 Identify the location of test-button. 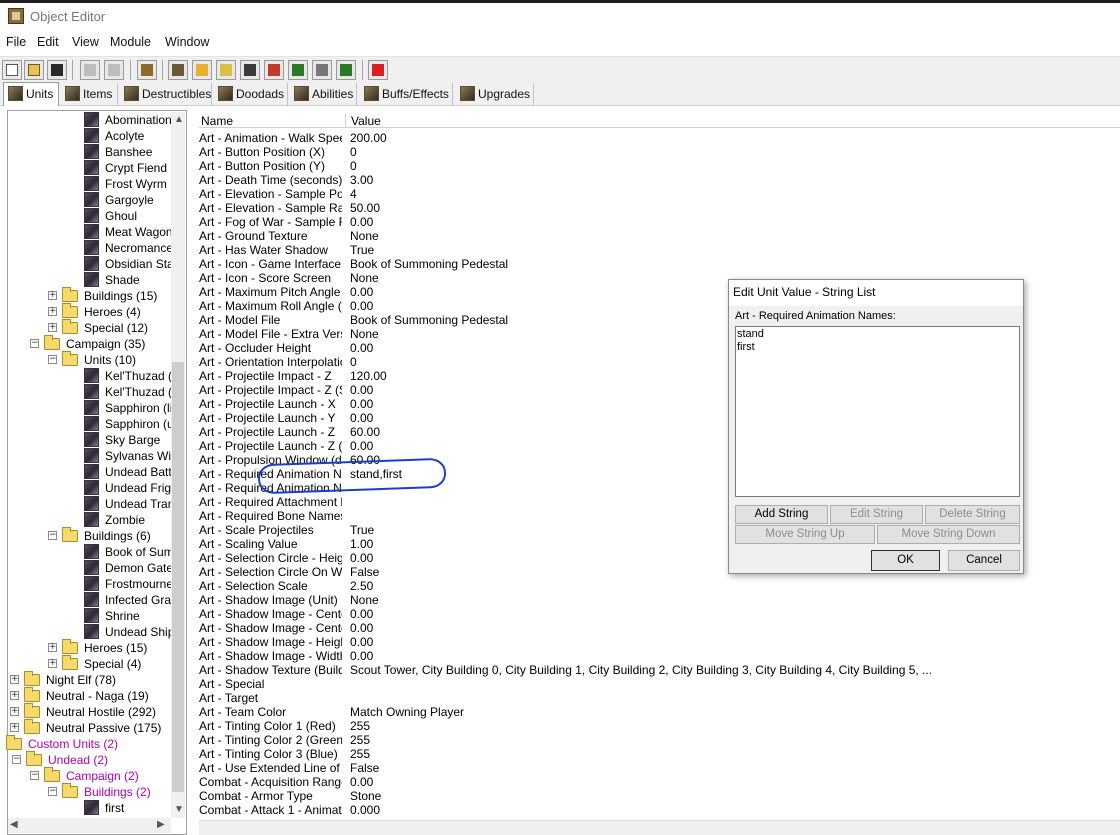
(378, 70).